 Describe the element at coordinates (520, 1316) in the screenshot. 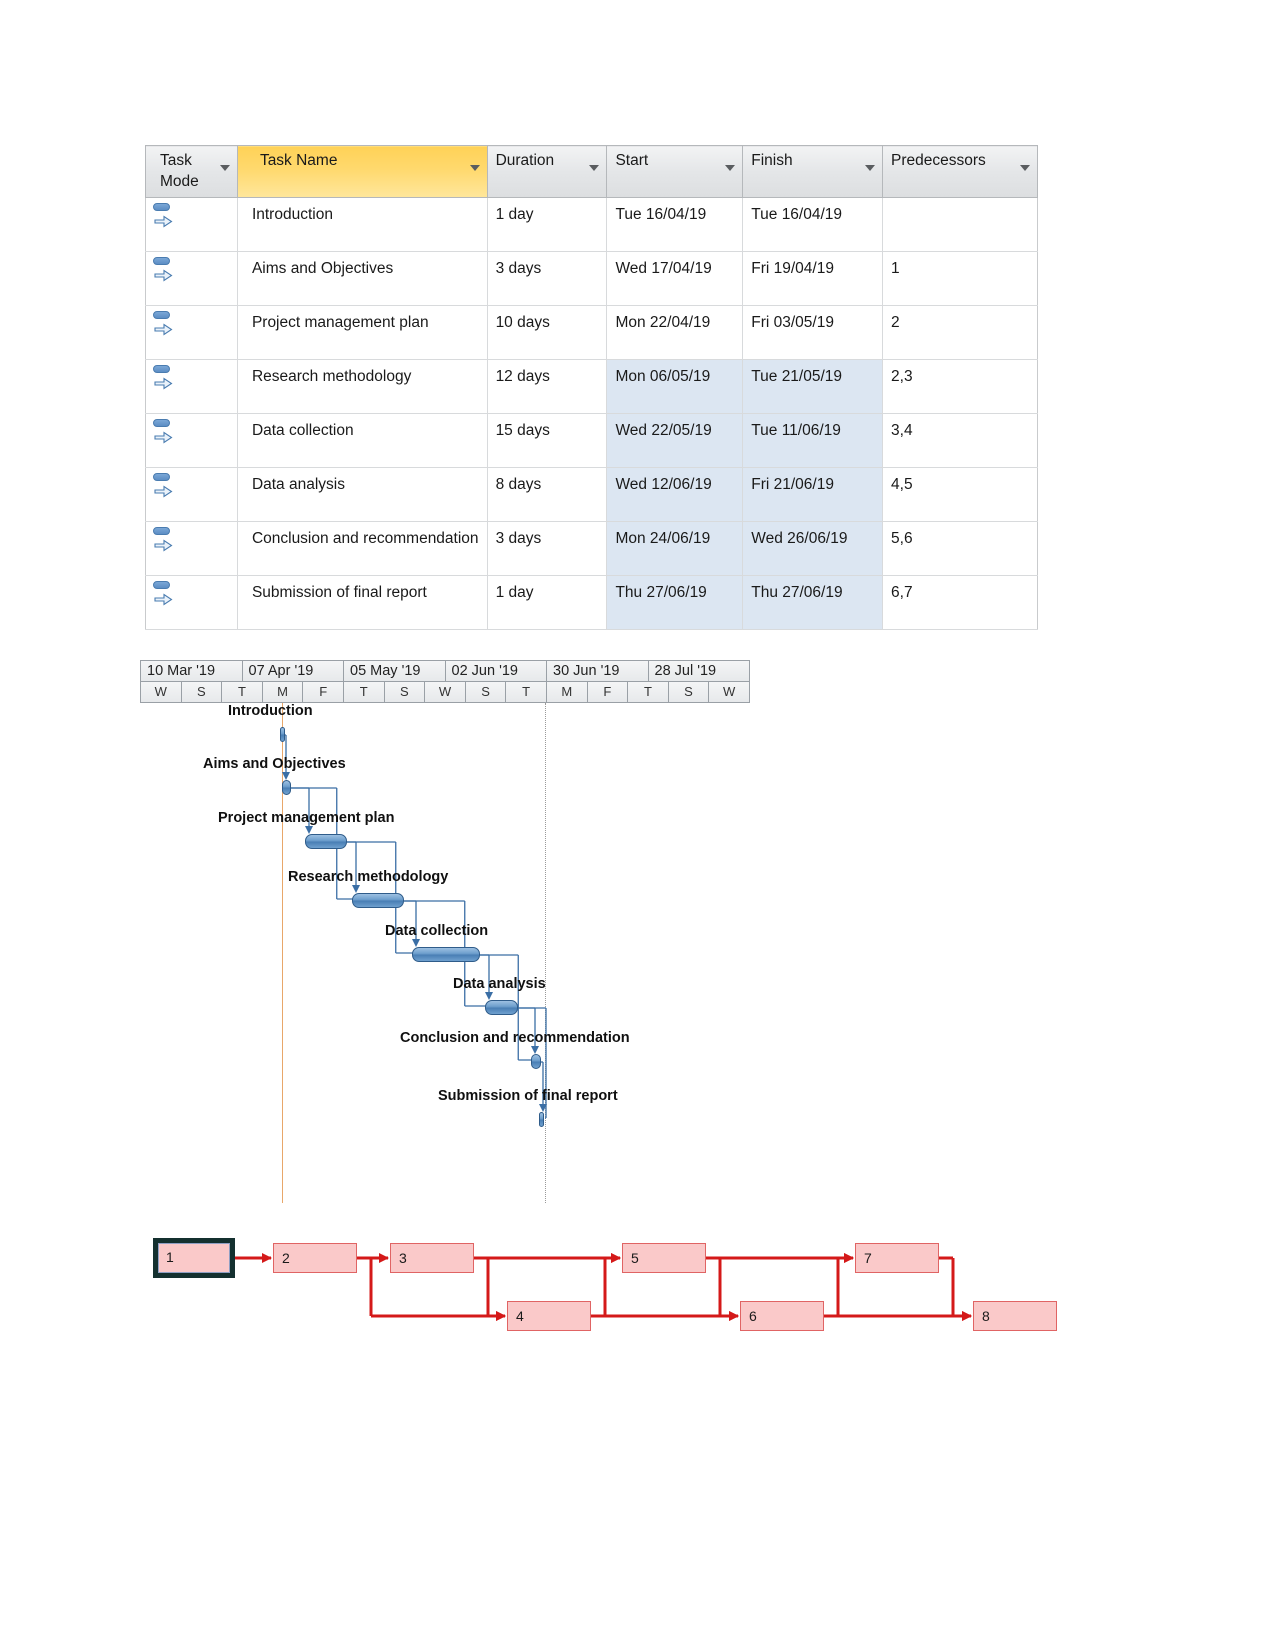

I see `network-node-label: 4` at that location.